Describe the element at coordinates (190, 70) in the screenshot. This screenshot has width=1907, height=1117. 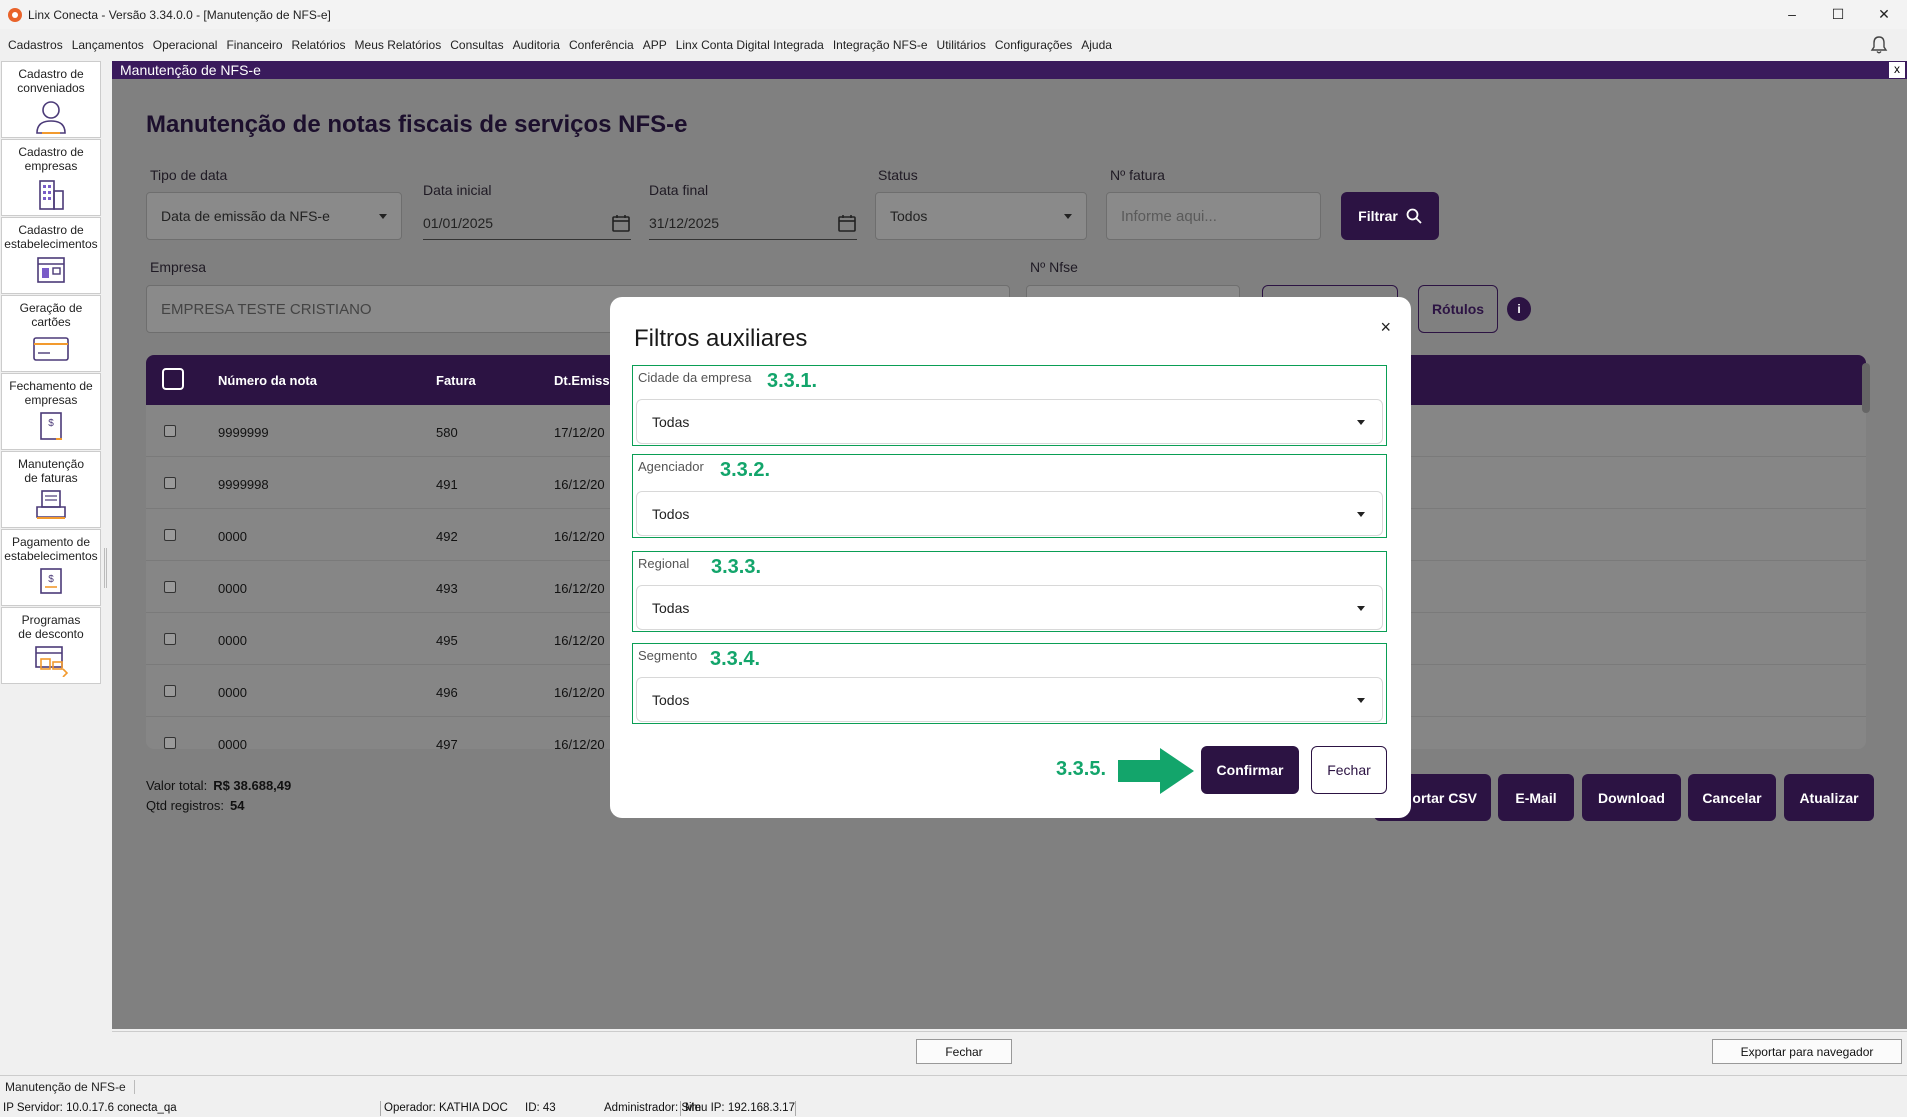
I see `child-window-title: Manutenção de NFS-e` at that location.